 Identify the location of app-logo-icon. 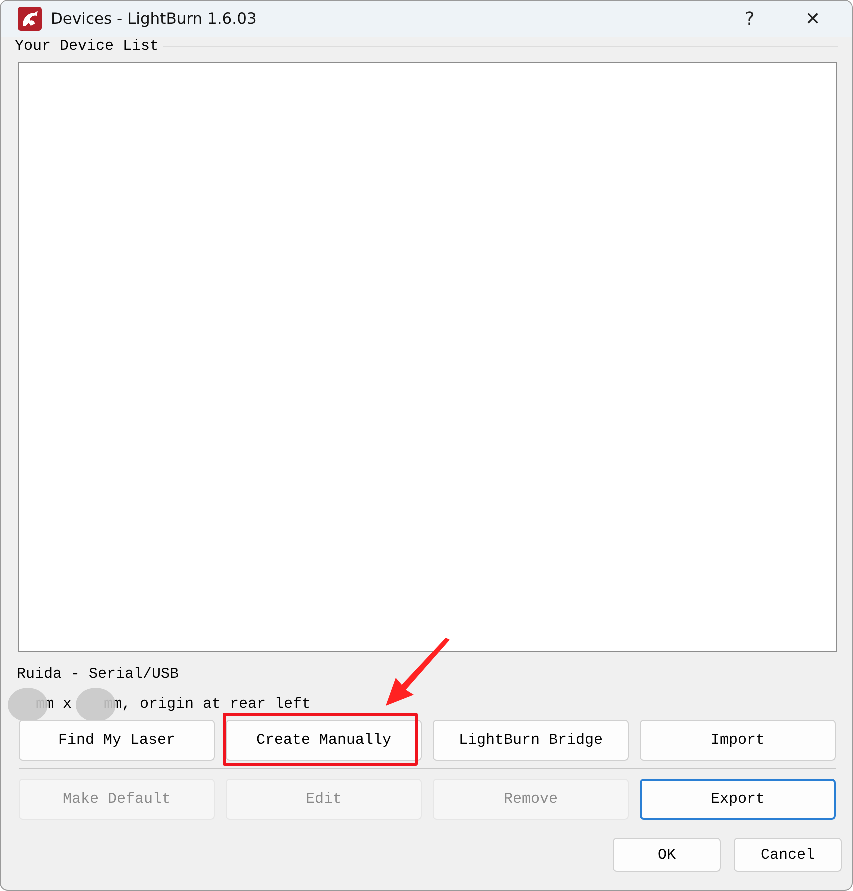
(30, 19).